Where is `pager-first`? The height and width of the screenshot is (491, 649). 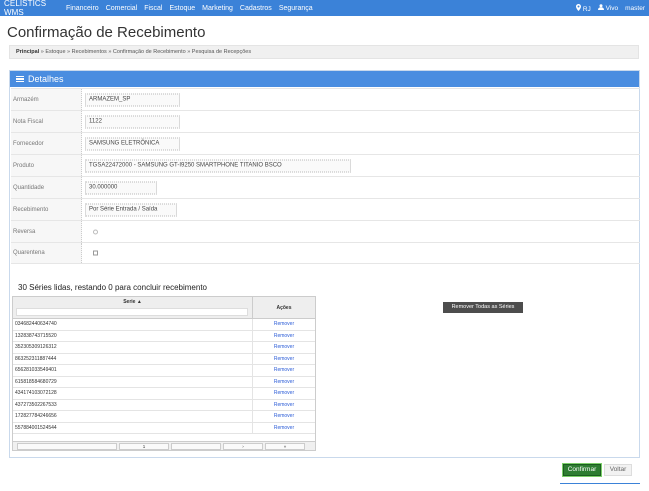
pager-first is located at coordinates (67, 446).